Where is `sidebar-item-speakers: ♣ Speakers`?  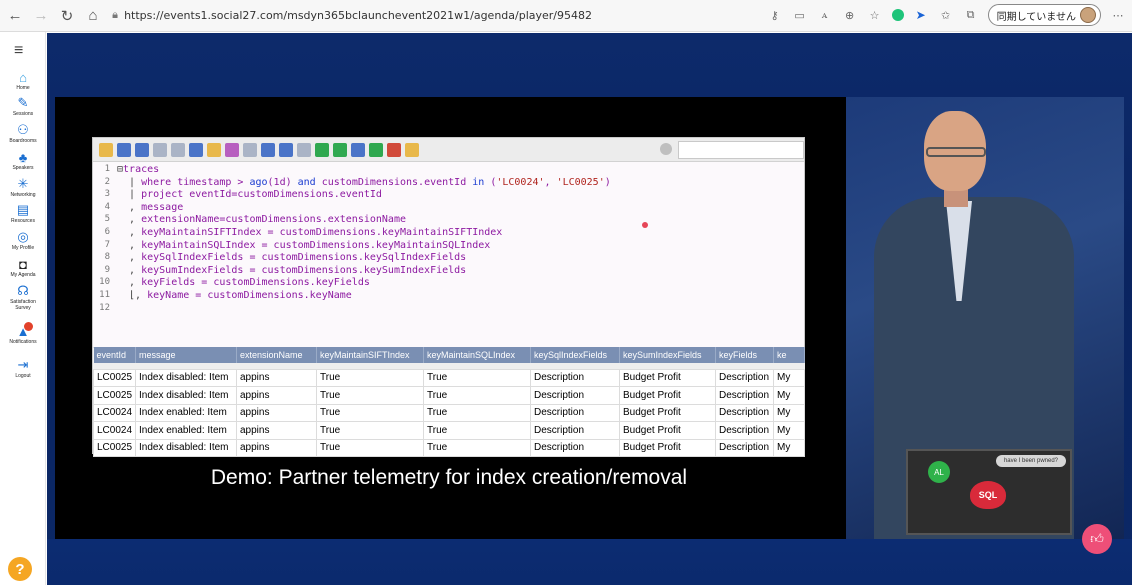 sidebar-item-speakers: ♣ Speakers is located at coordinates (23, 160).